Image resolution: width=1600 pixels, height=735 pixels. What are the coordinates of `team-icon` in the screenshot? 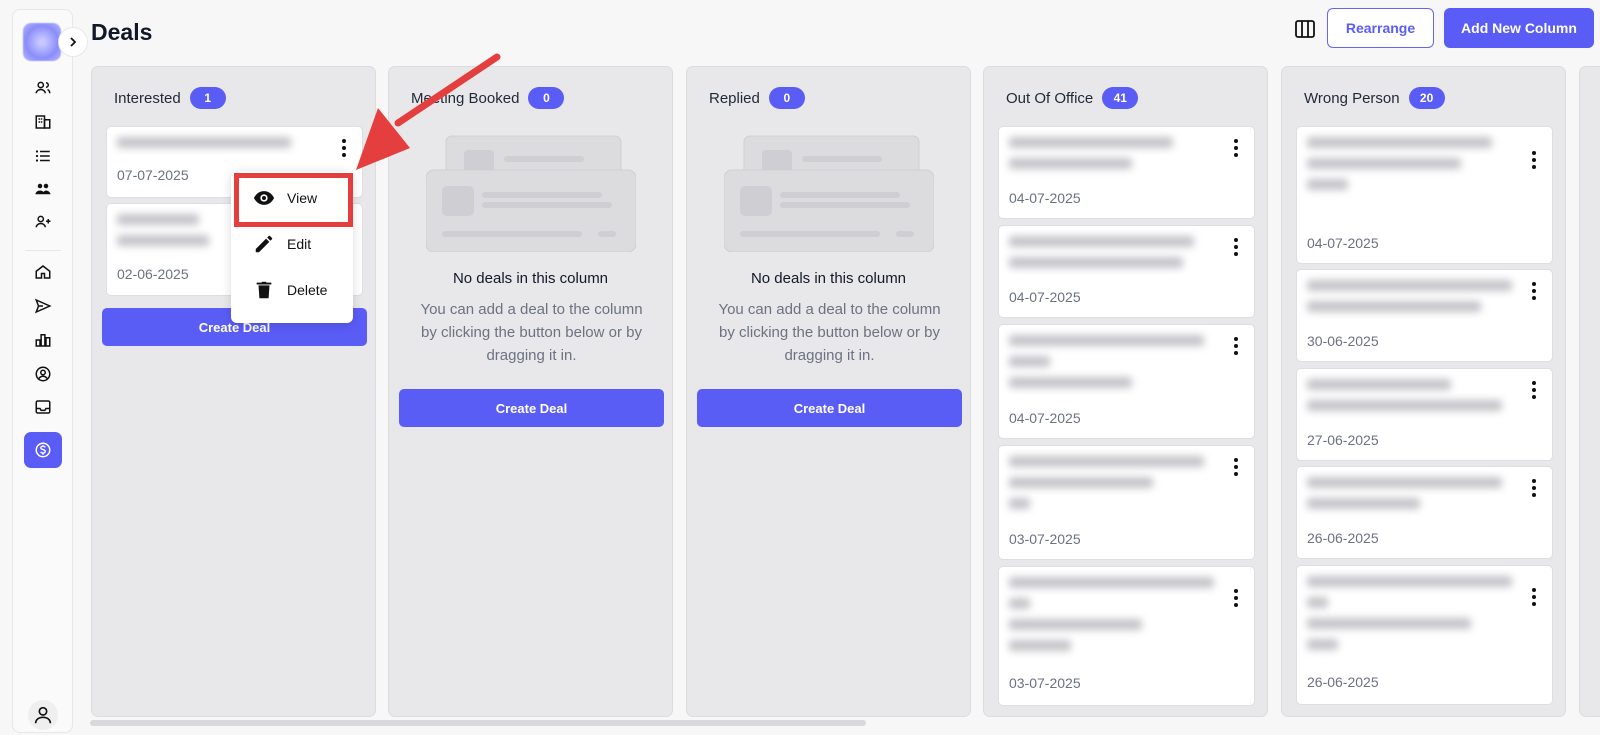 It's located at (43, 189).